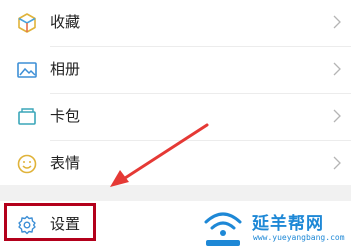  Describe the element at coordinates (223, 229) in the screenshot. I see `wifi-logo-icon` at that location.